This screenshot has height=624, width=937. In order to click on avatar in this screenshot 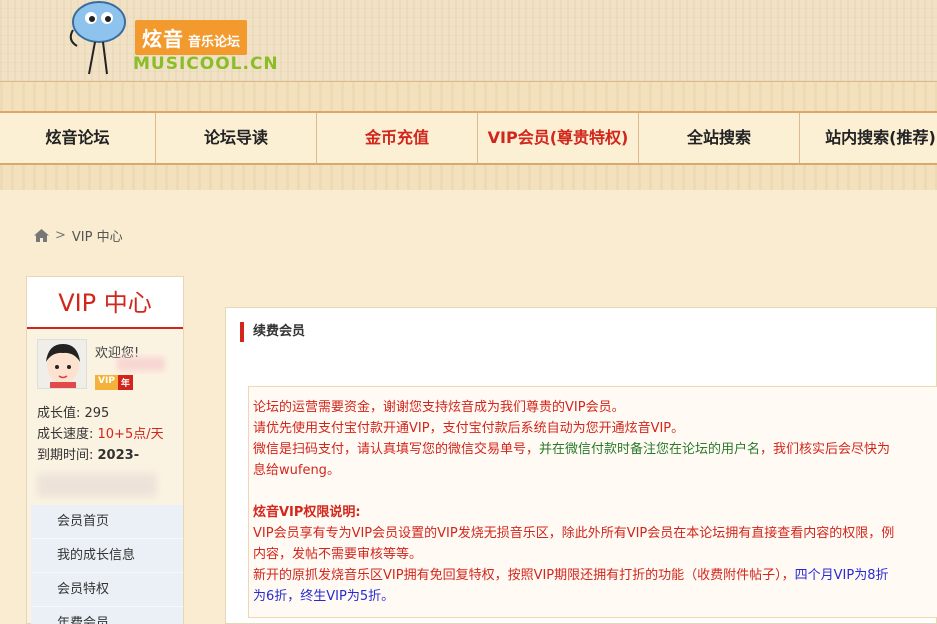, I will do `click(62, 364)`.